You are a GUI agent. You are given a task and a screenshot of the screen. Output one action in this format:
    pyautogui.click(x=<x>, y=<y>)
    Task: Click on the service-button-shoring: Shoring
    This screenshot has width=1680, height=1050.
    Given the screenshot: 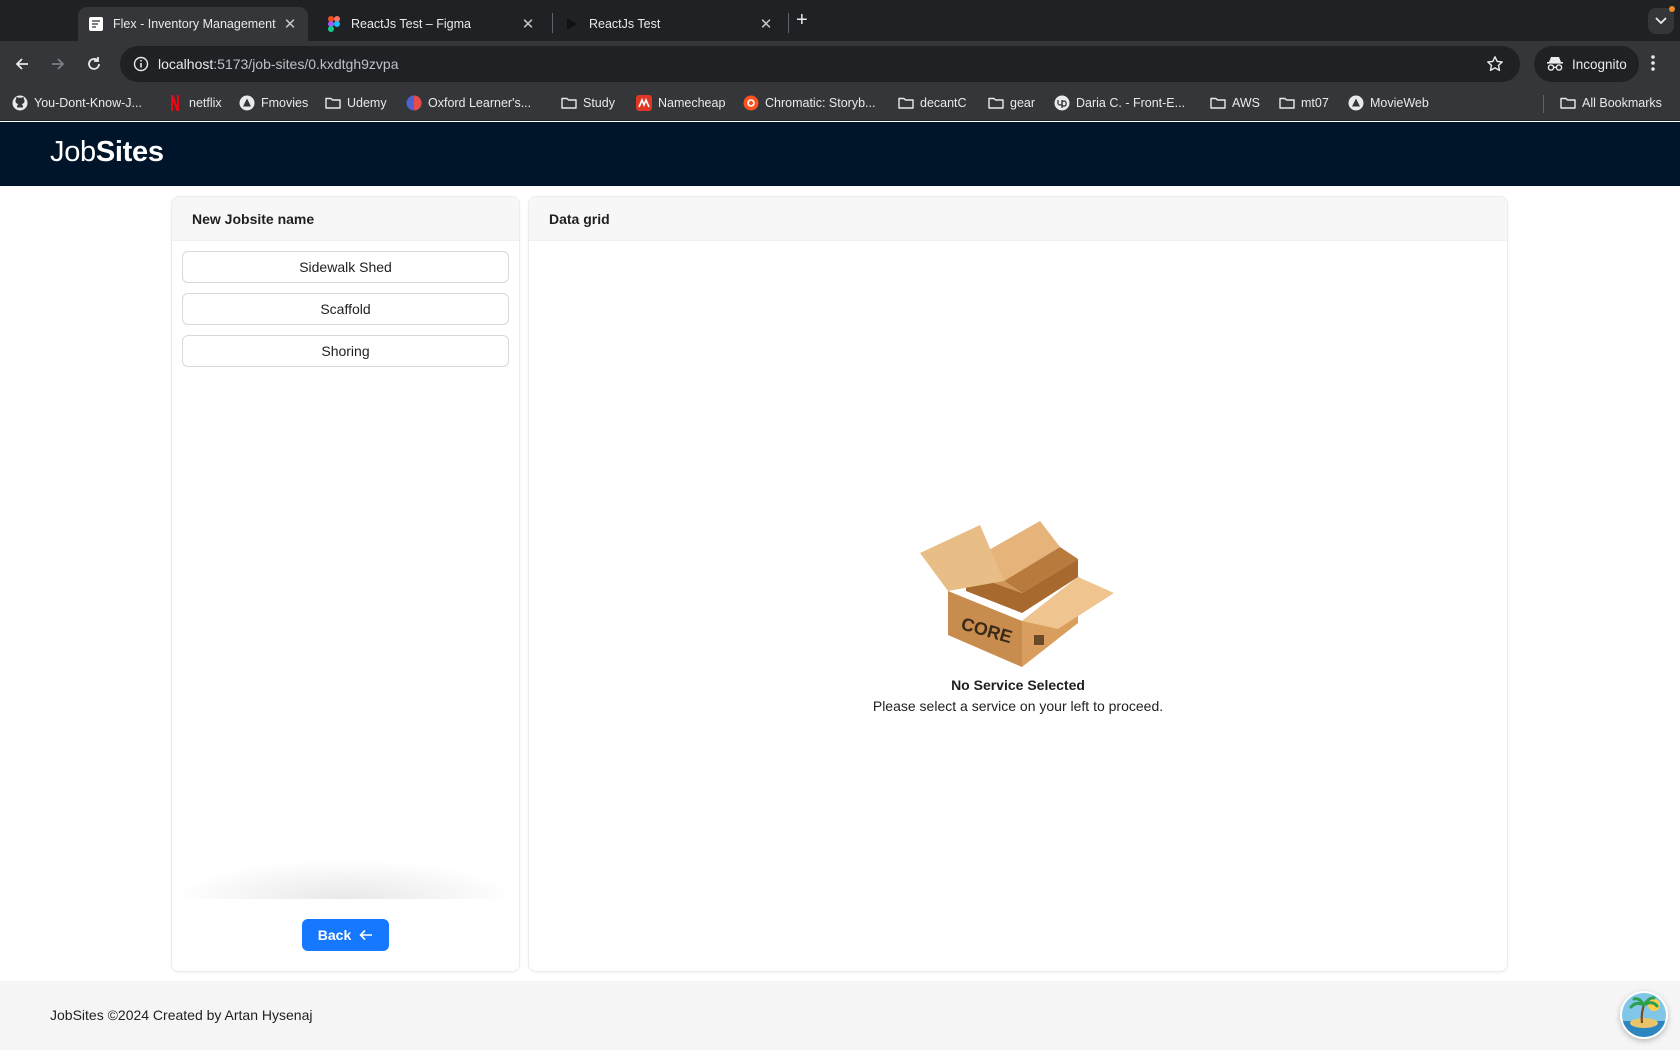 What is the action you would take?
    pyautogui.click(x=345, y=351)
    